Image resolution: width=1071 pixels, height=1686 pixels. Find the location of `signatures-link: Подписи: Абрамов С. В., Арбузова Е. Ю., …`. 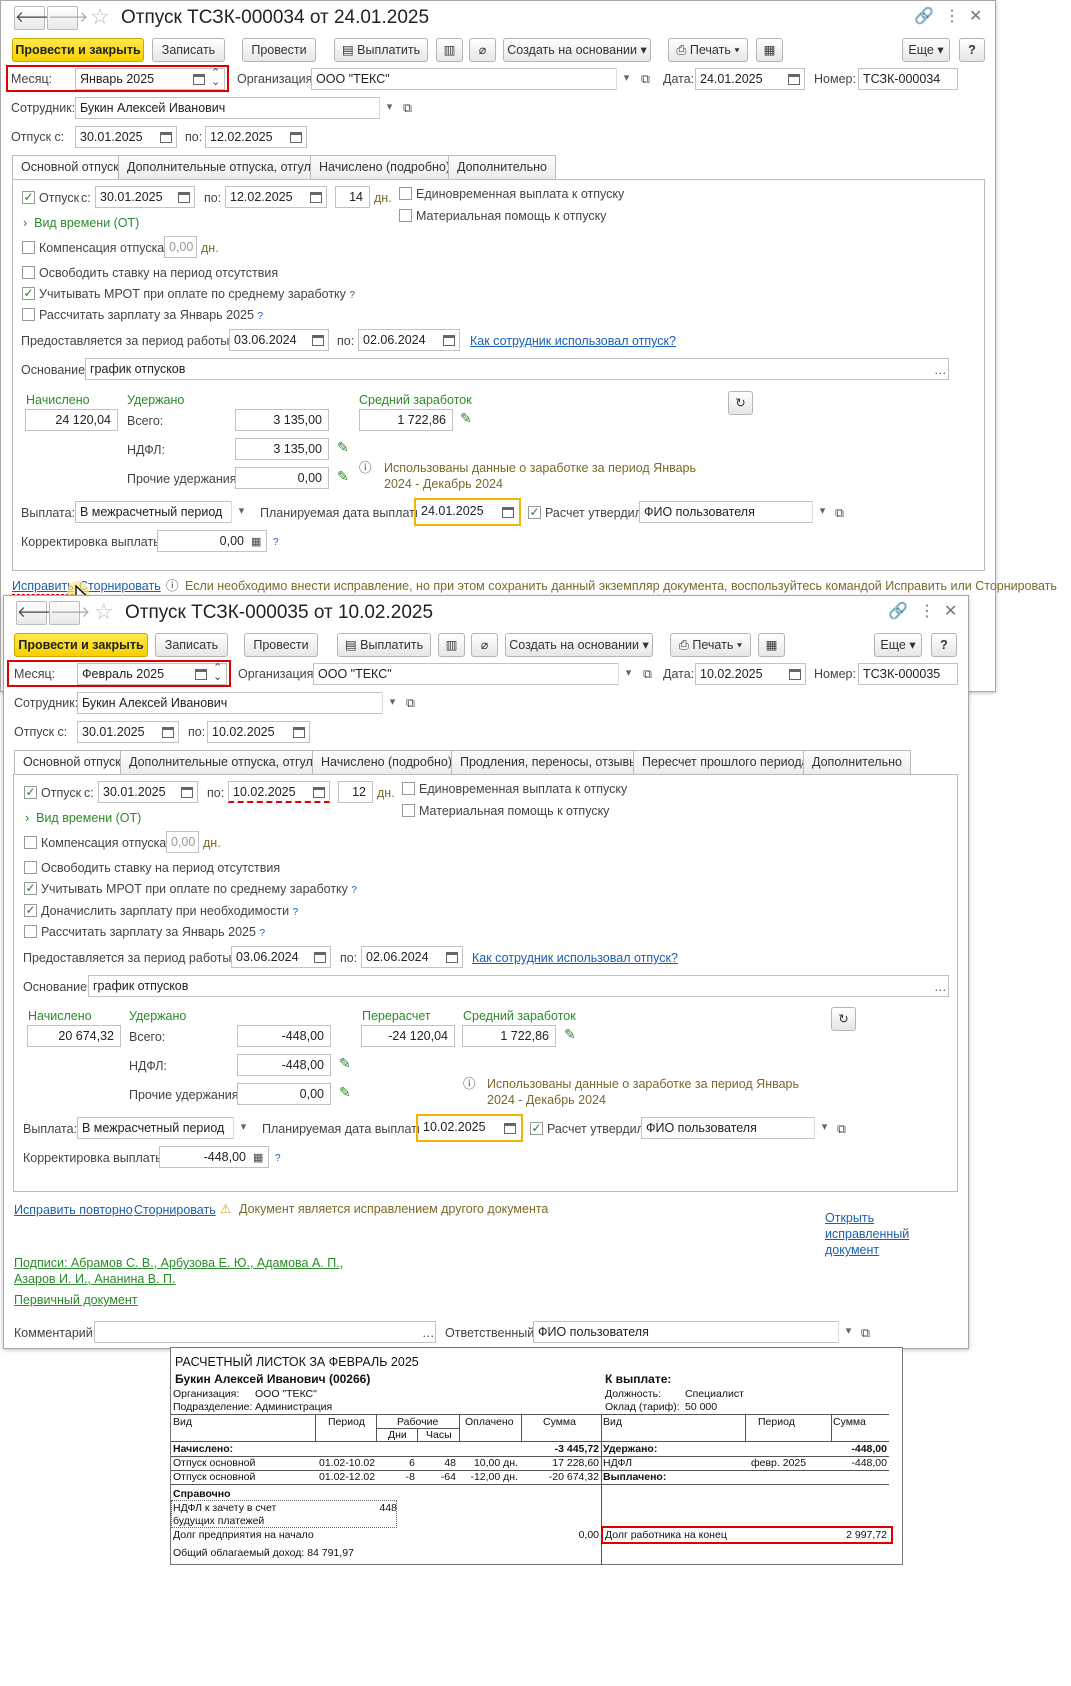

signatures-link: Подписи: Абрамов С. В., Арбузова Е. Ю., … is located at coordinates (184, 1271).